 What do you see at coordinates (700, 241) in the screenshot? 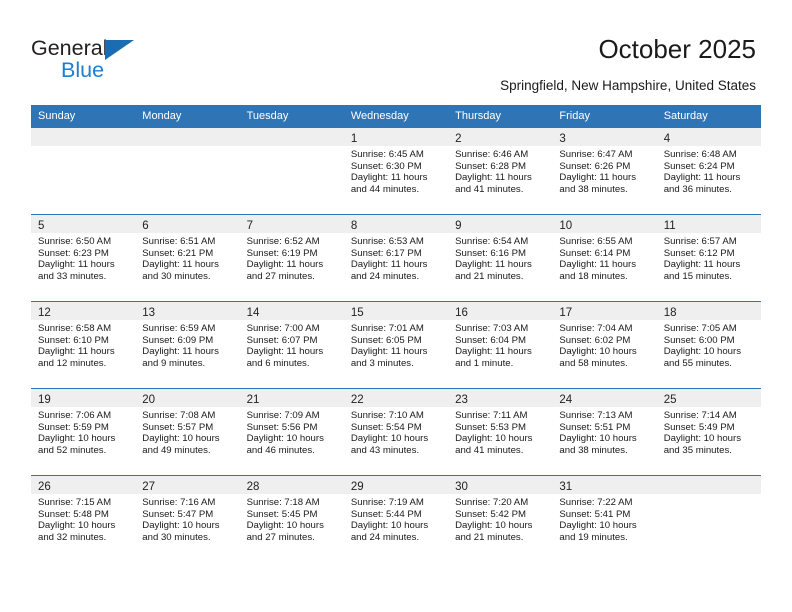
I see `sunrise-text: Sunrise: 6:57 AM` at bounding box center [700, 241].